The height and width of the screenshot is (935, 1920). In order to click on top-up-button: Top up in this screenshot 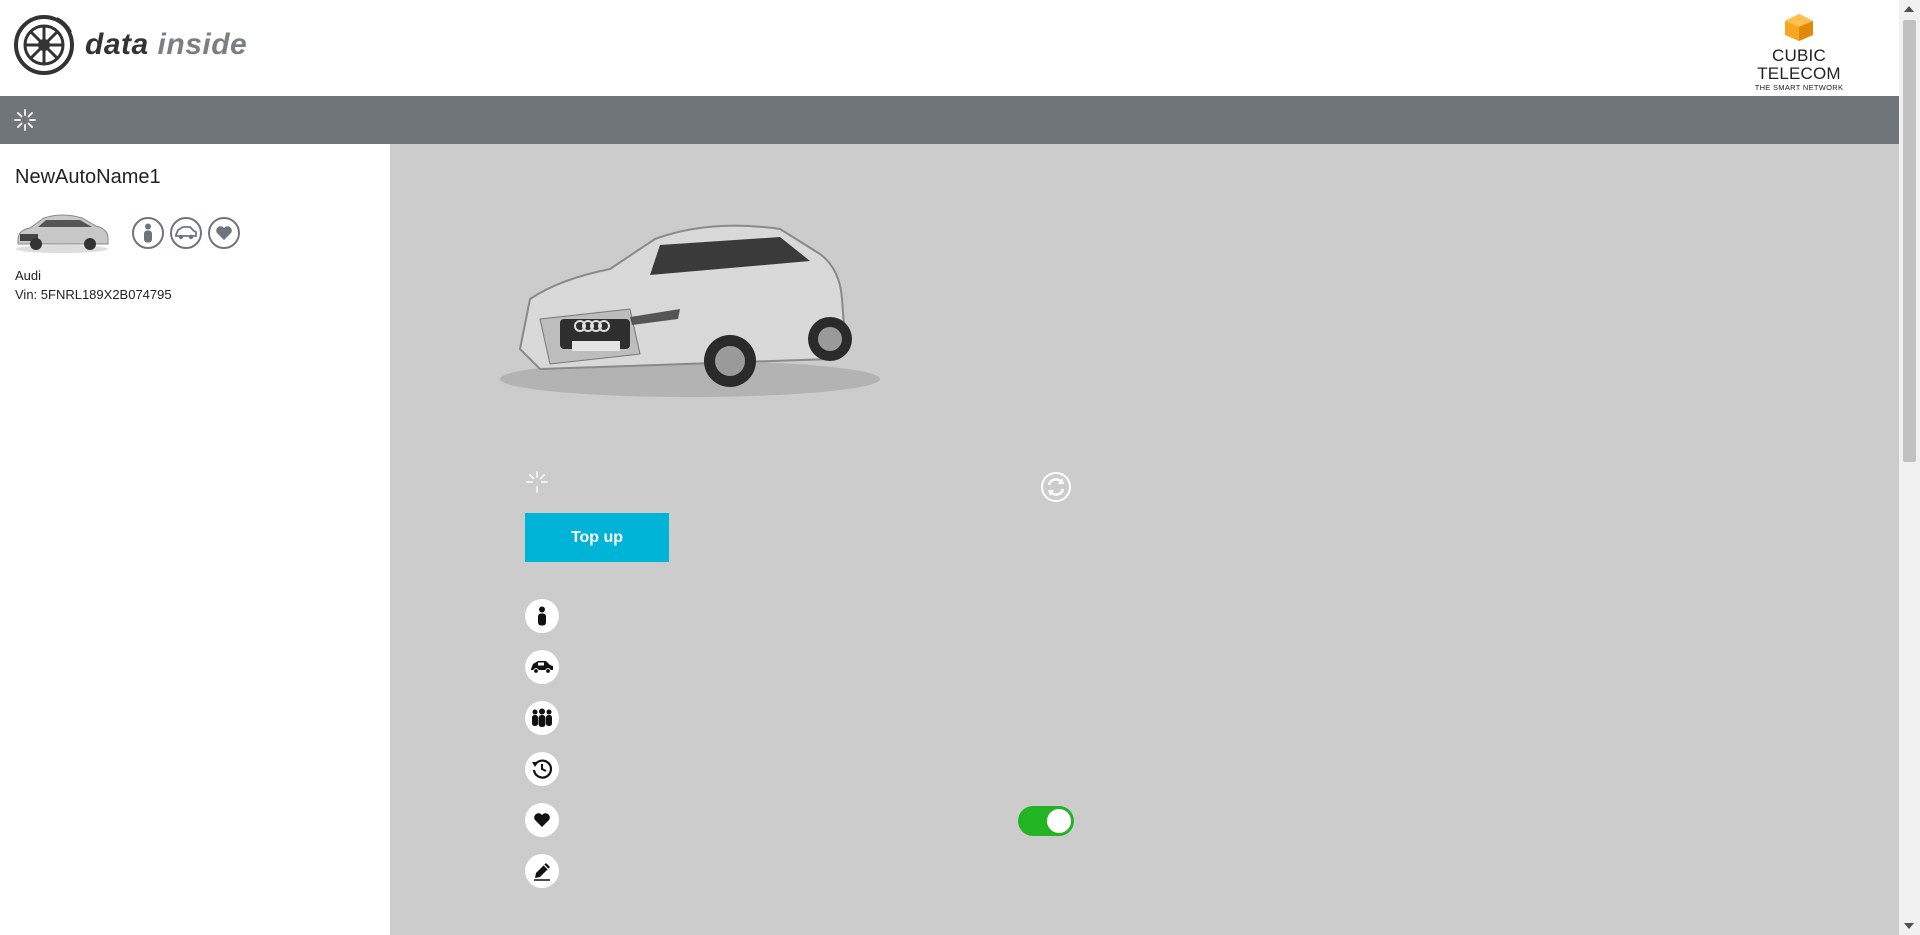, I will do `click(597, 537)`.